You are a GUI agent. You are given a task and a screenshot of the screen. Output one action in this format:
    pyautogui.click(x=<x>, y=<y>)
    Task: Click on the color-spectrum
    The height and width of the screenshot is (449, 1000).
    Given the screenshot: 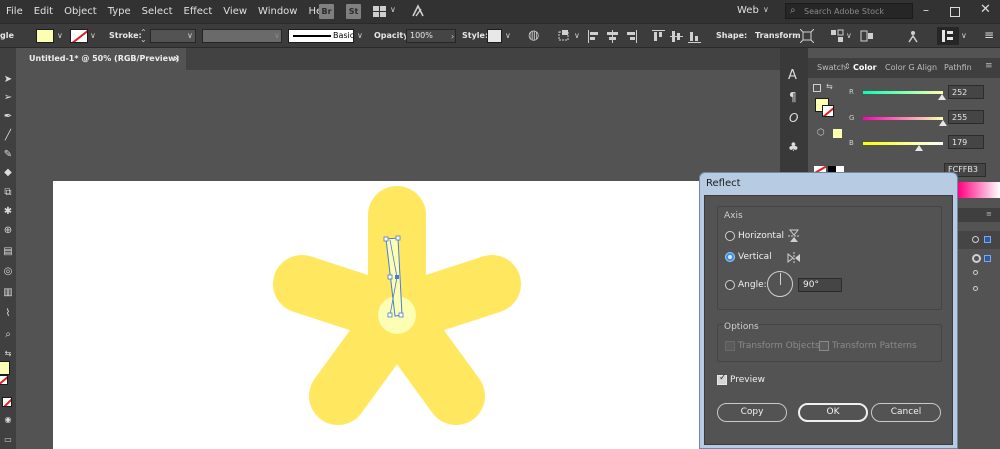 What is the action you would take?
    pyautogui.click(x=979, y=190)
    